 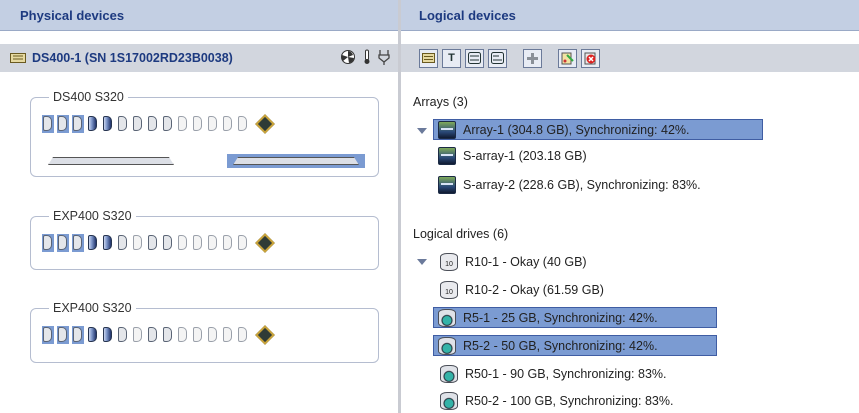 I want to click on create-wizard-button, so click(x=567, y=58).